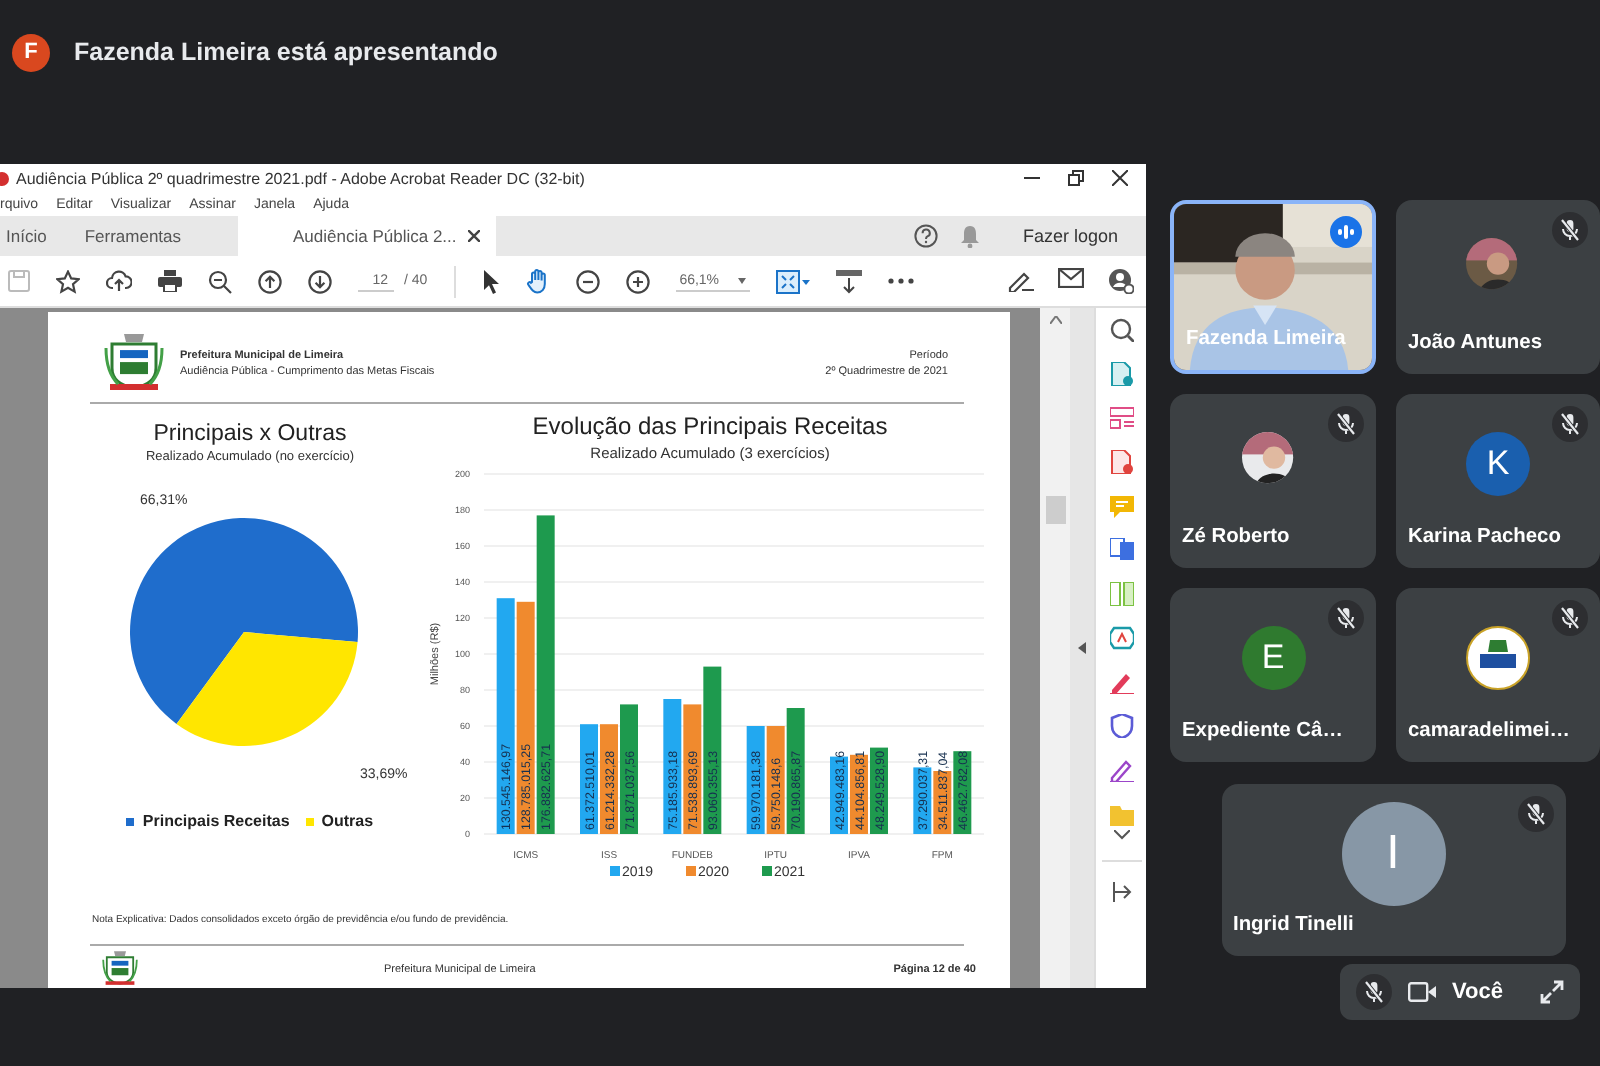  Describe the element at coordinates (1477, 992) in the screenshot. I see `self-label: Você` at that location.